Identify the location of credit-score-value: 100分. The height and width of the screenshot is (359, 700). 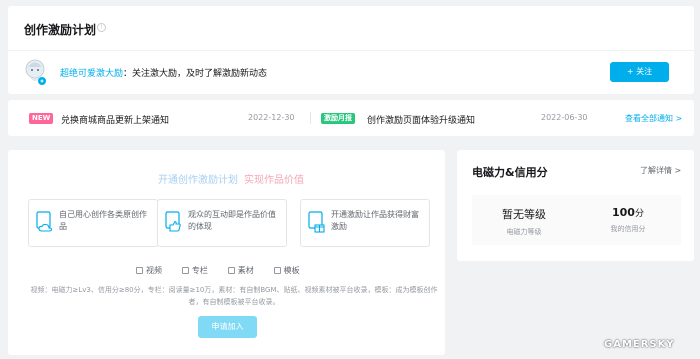
(628, 212).